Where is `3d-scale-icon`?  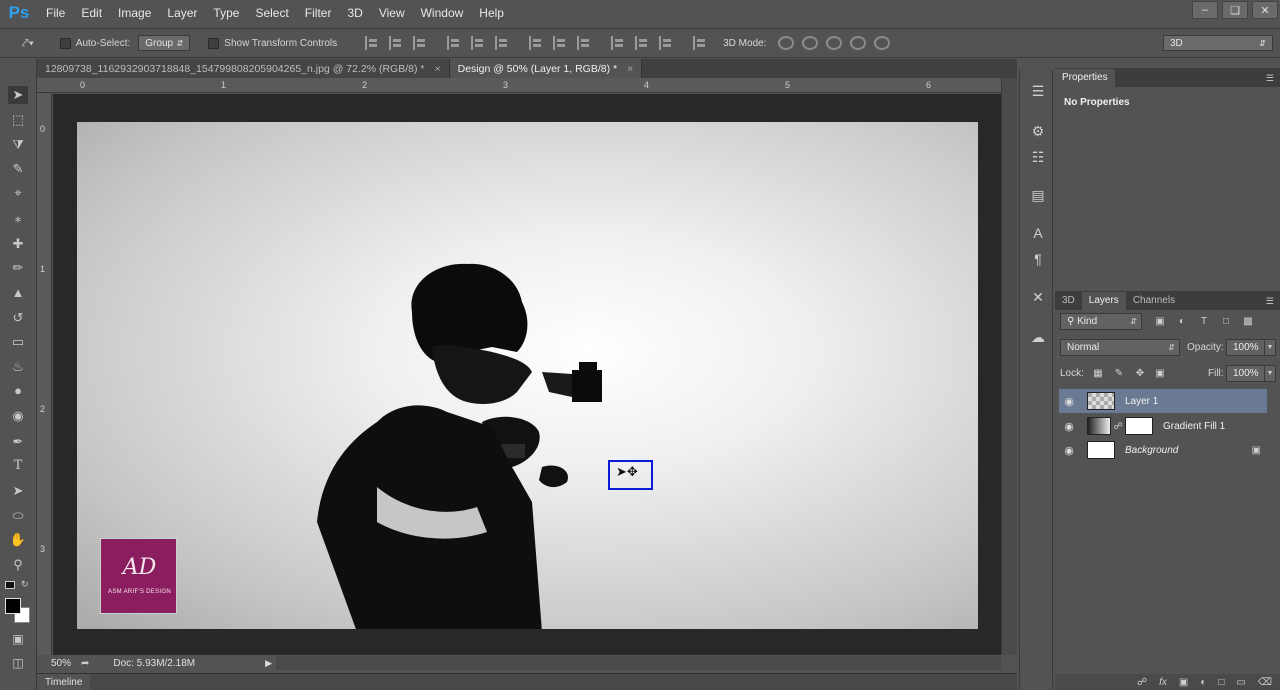 3d-scale-icon is located at coordinates (882, 43).